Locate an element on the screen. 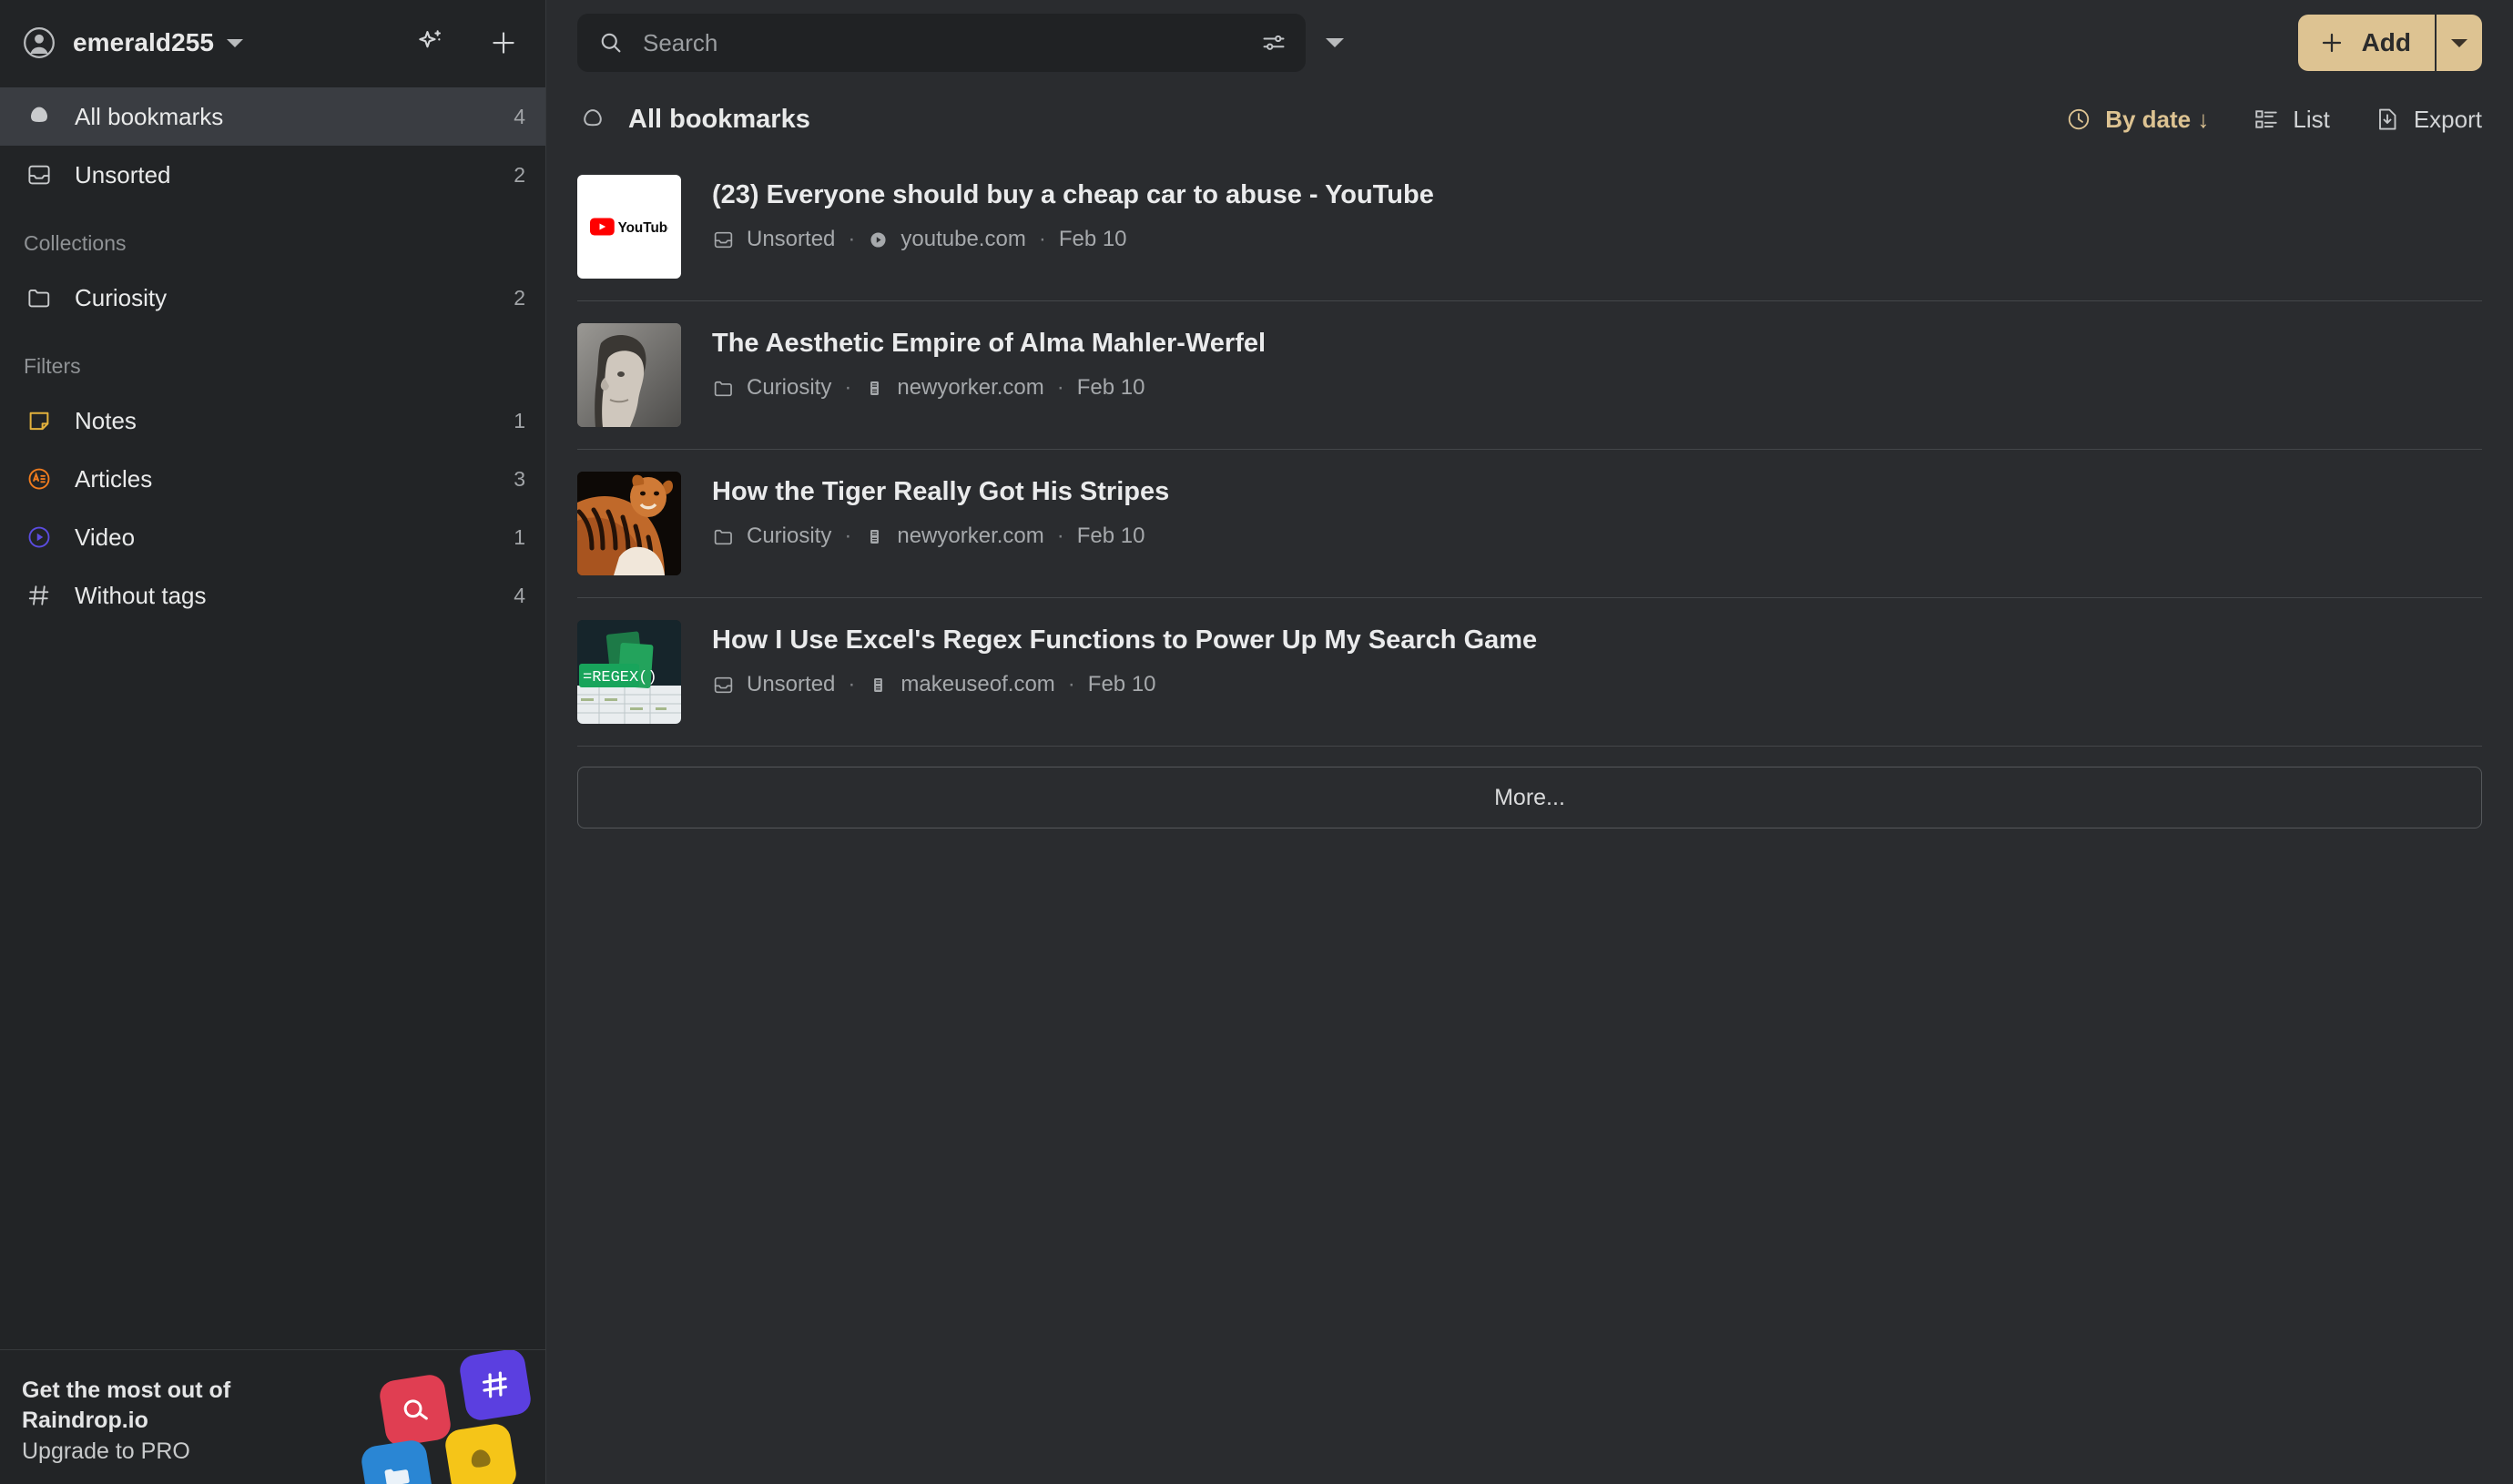 The height and width of the screenshot is (1484, 2513). top-toolbar: Add is located at coordinates (1529, 43).